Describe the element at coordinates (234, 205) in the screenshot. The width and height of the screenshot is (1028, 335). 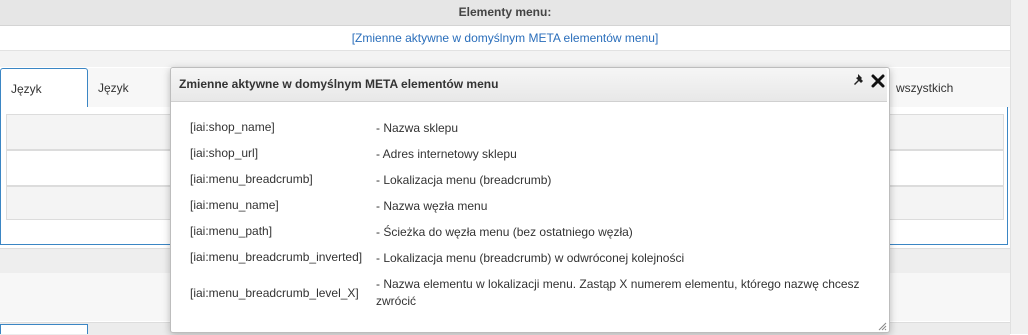
I see `variable-key: [iai:menu_name]` at that location.